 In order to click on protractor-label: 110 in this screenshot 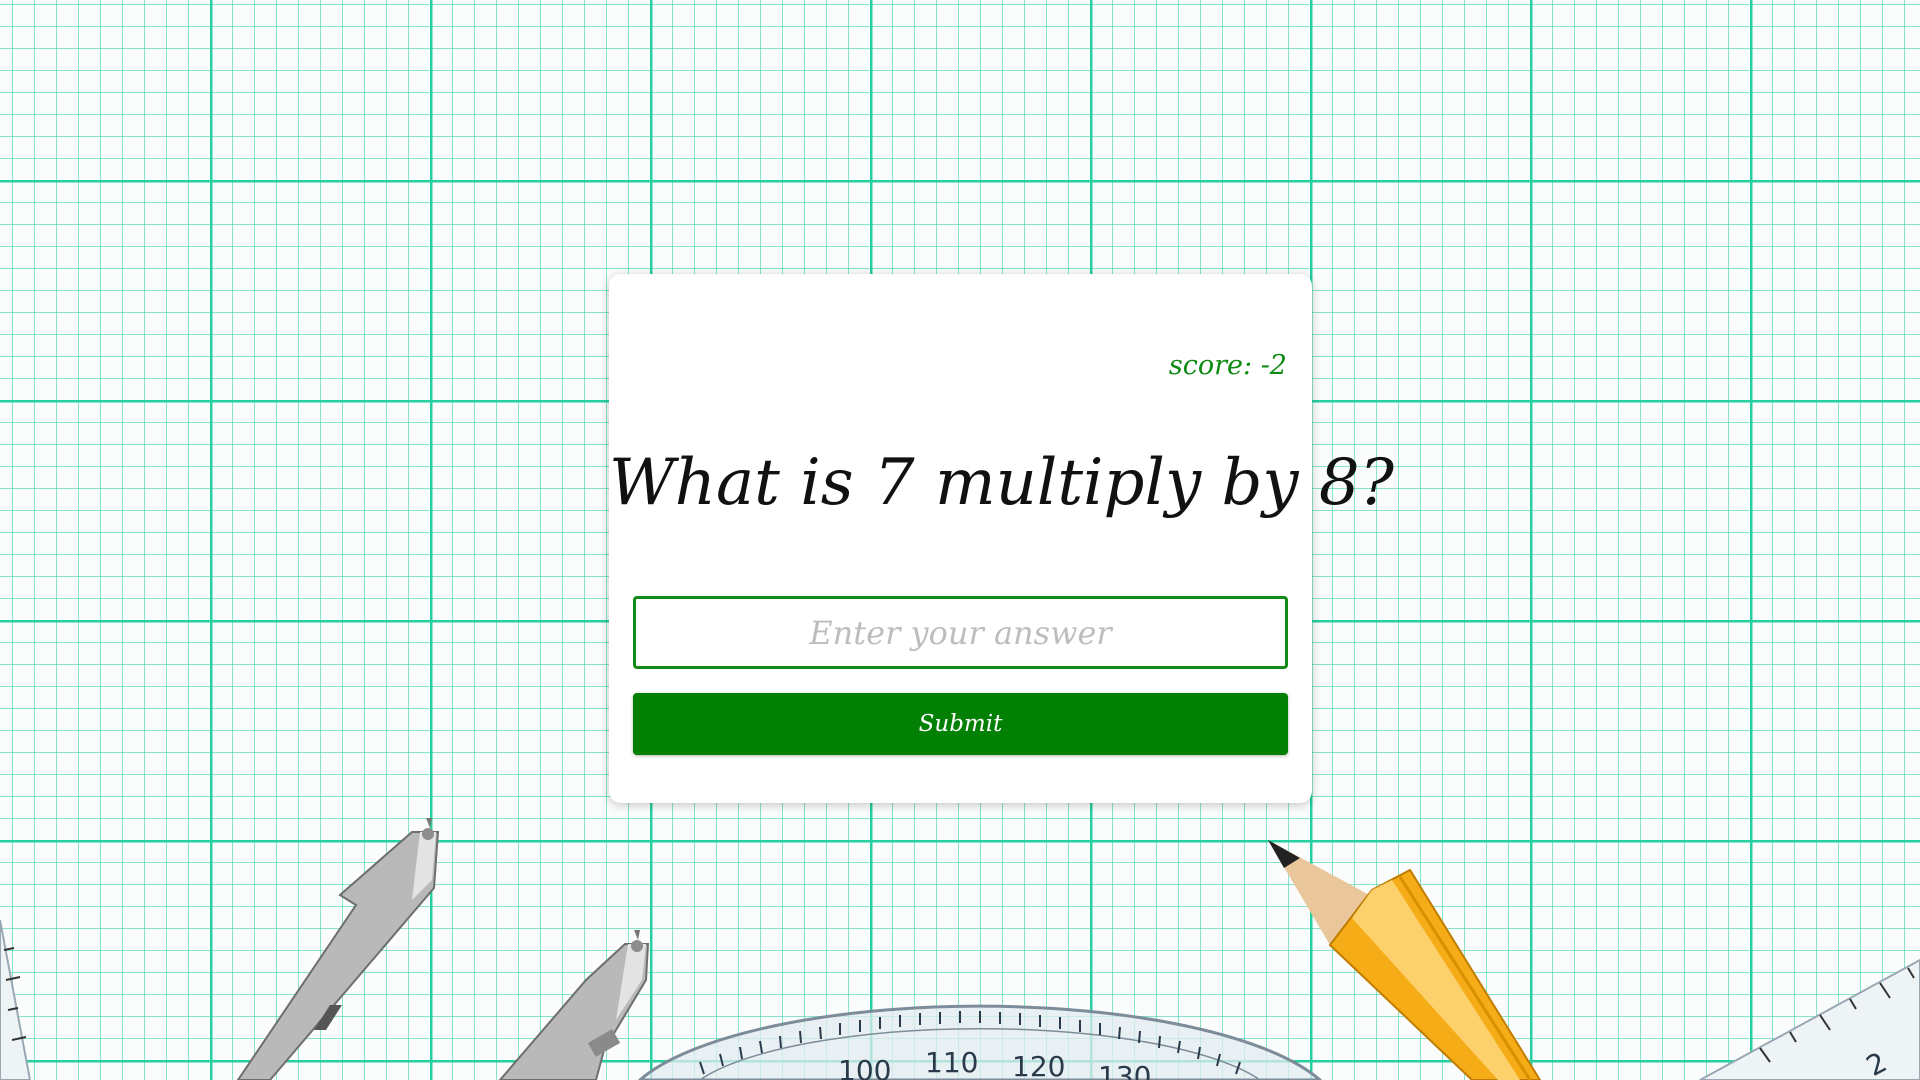, I will do `click(951, 1062)`.